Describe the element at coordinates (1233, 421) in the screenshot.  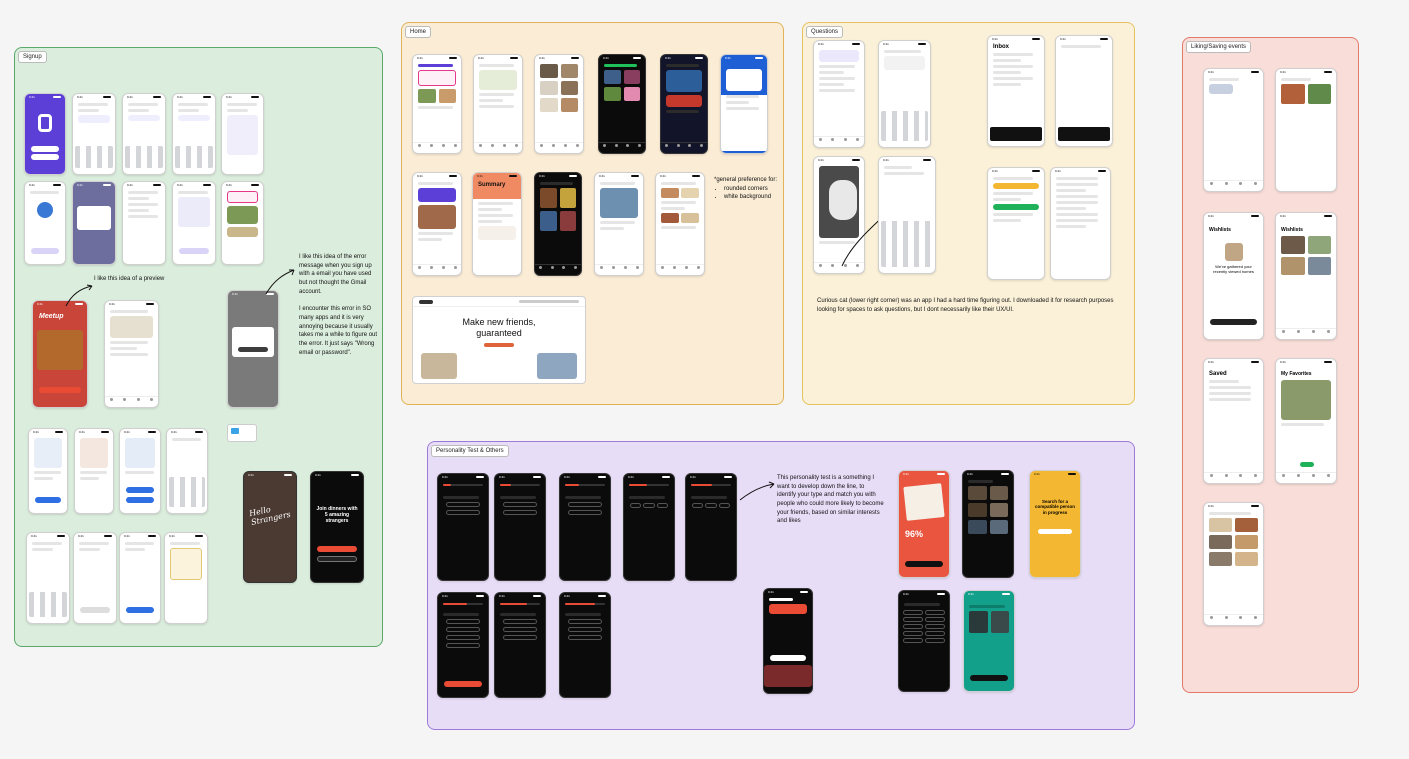
I see `phone-screen: 9:41 Saved` at that location.